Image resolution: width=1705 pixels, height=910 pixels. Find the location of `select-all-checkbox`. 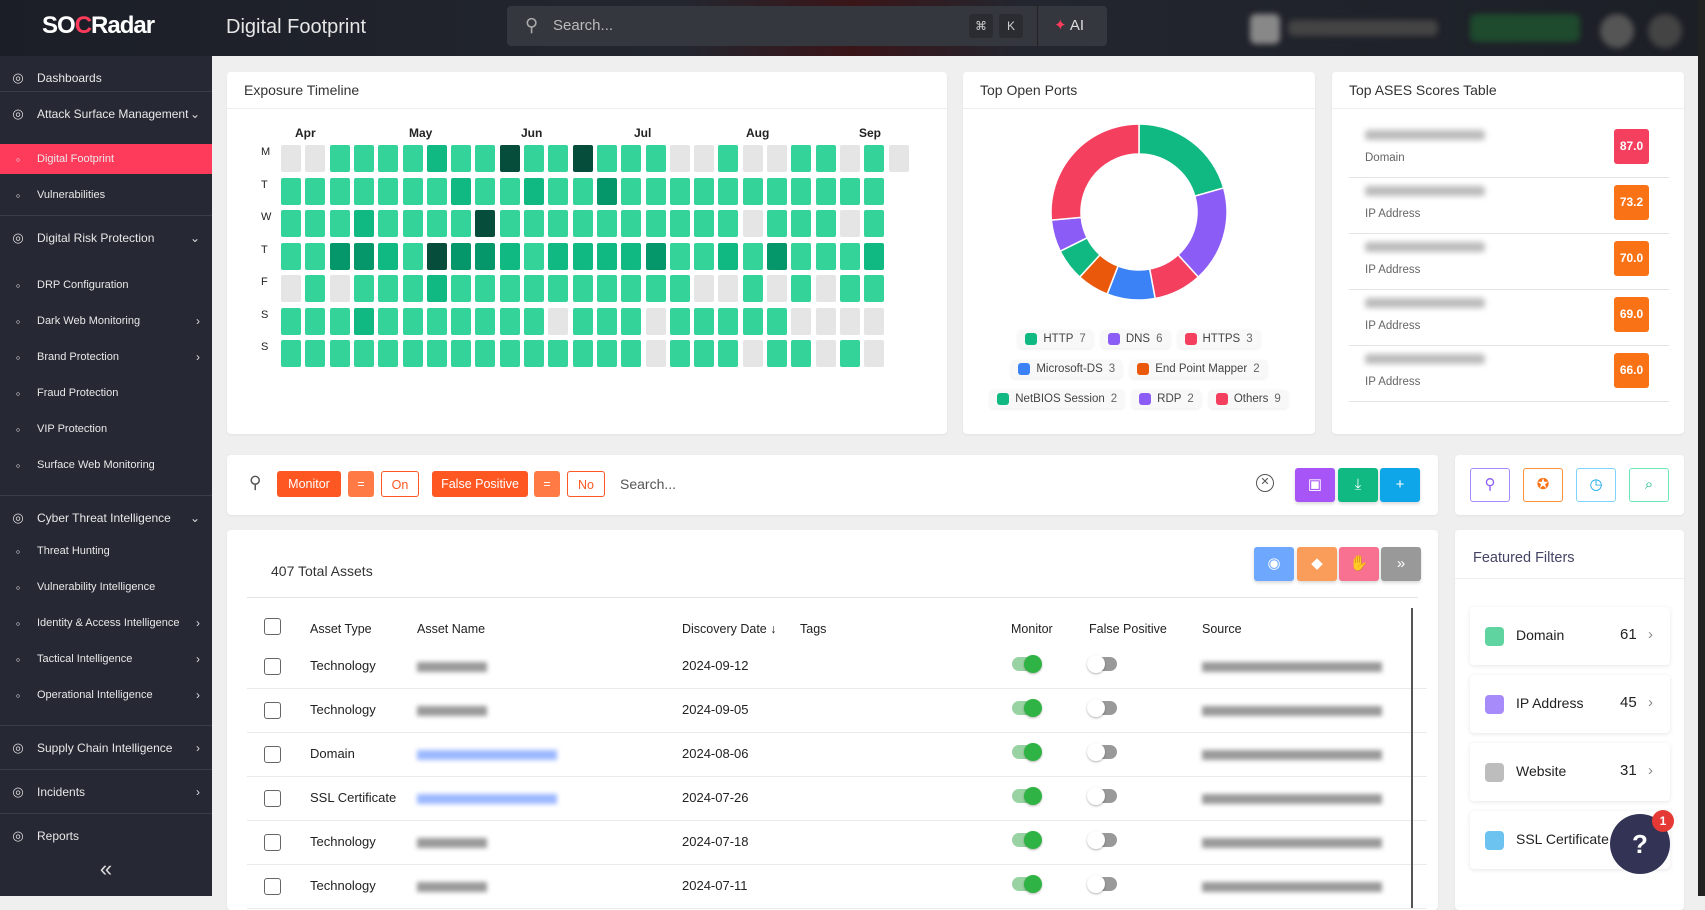

select-all-checkbox is located at coordinates (272, 626).